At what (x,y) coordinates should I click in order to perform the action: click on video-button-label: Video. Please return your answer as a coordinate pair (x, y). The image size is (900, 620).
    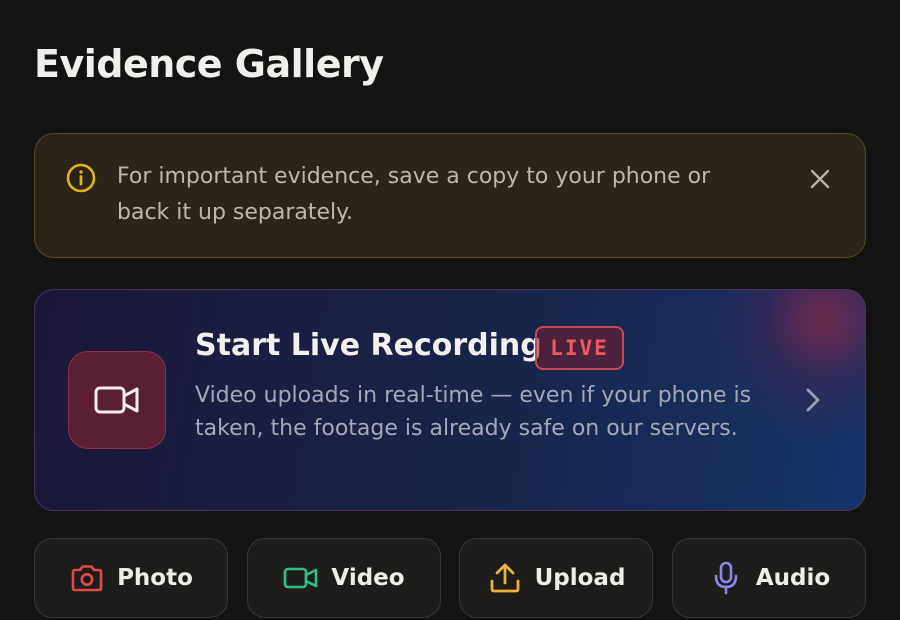
    Looking at the image, I should click on (368, 578).